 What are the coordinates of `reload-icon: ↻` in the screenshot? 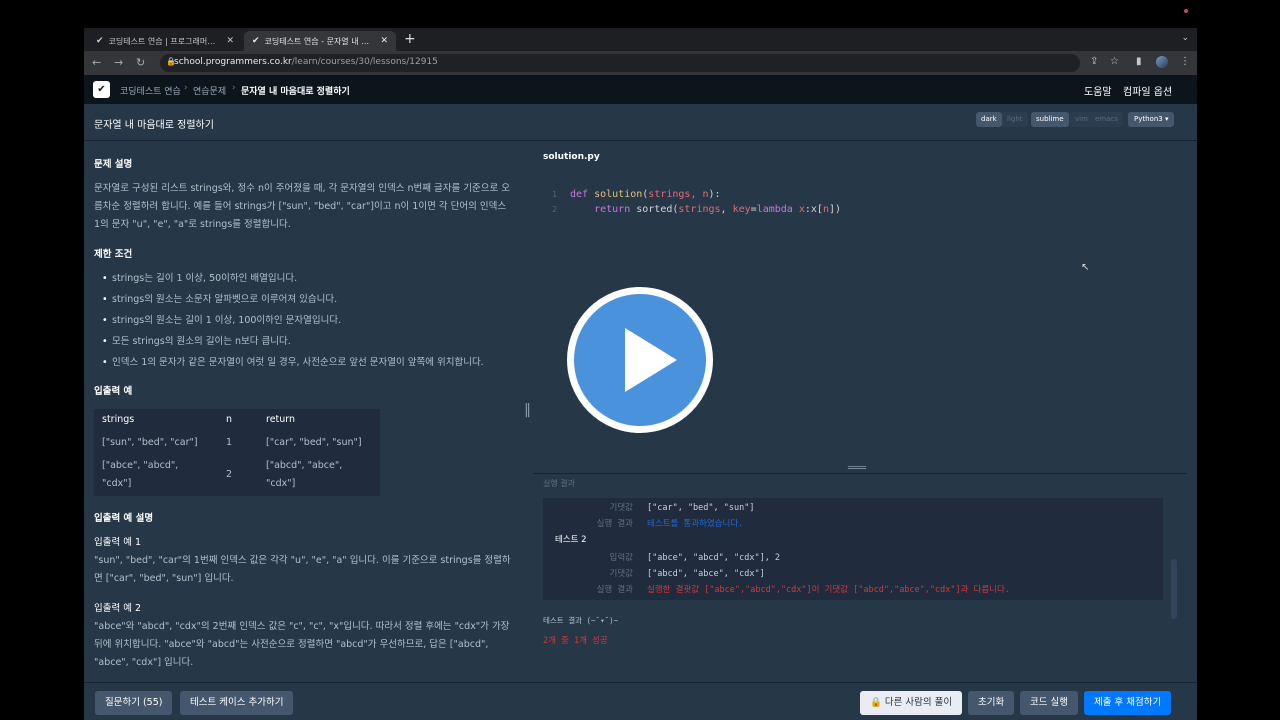 It's located at (140, 62).